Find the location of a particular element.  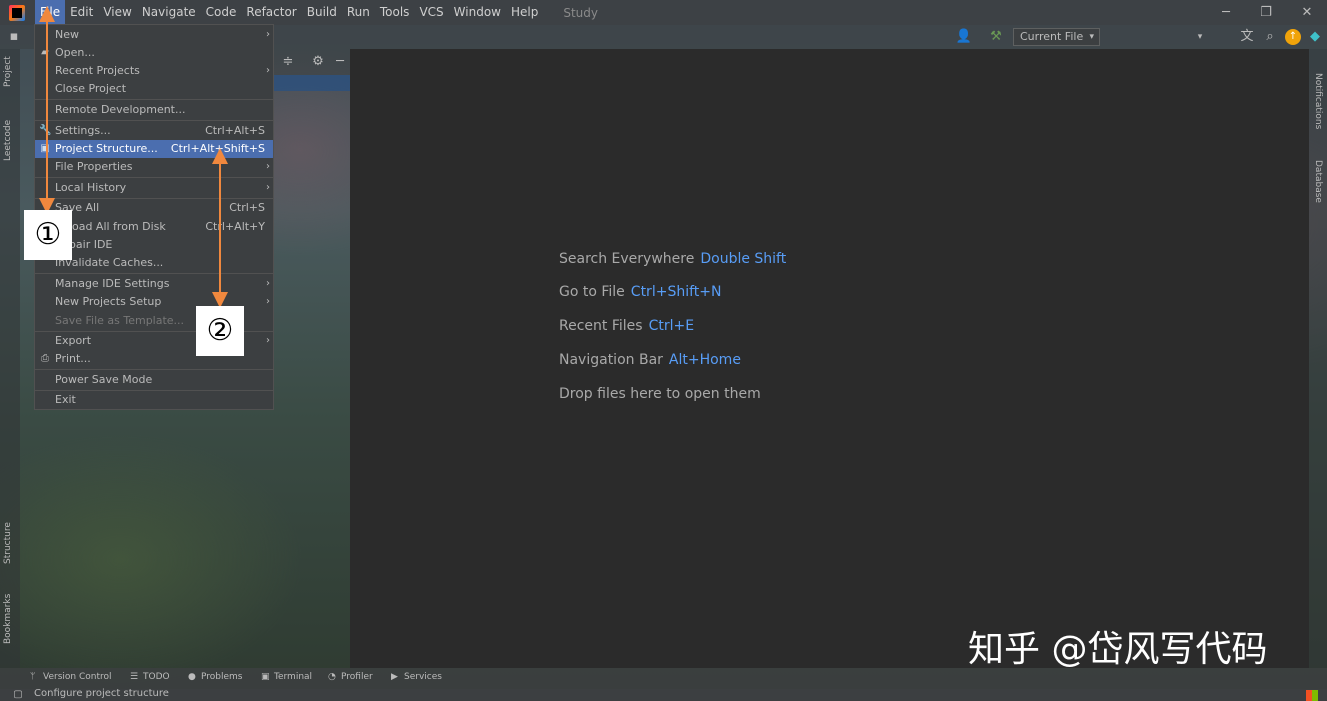

list-icon: ☰ is located at coordinates (134, 677).